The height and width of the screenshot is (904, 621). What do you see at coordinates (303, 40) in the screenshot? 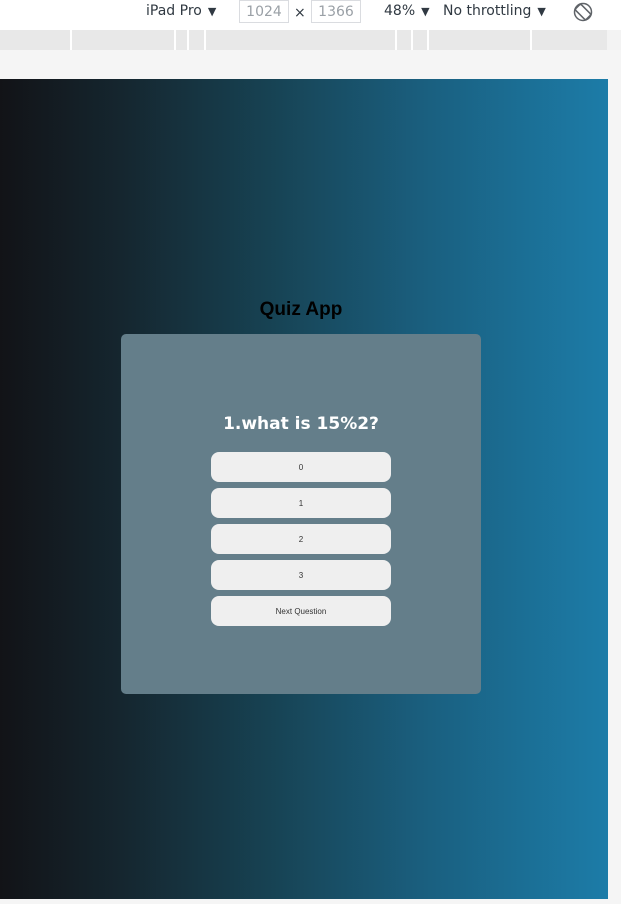
I see `media-query-bar` at bounding box center [303, 40].